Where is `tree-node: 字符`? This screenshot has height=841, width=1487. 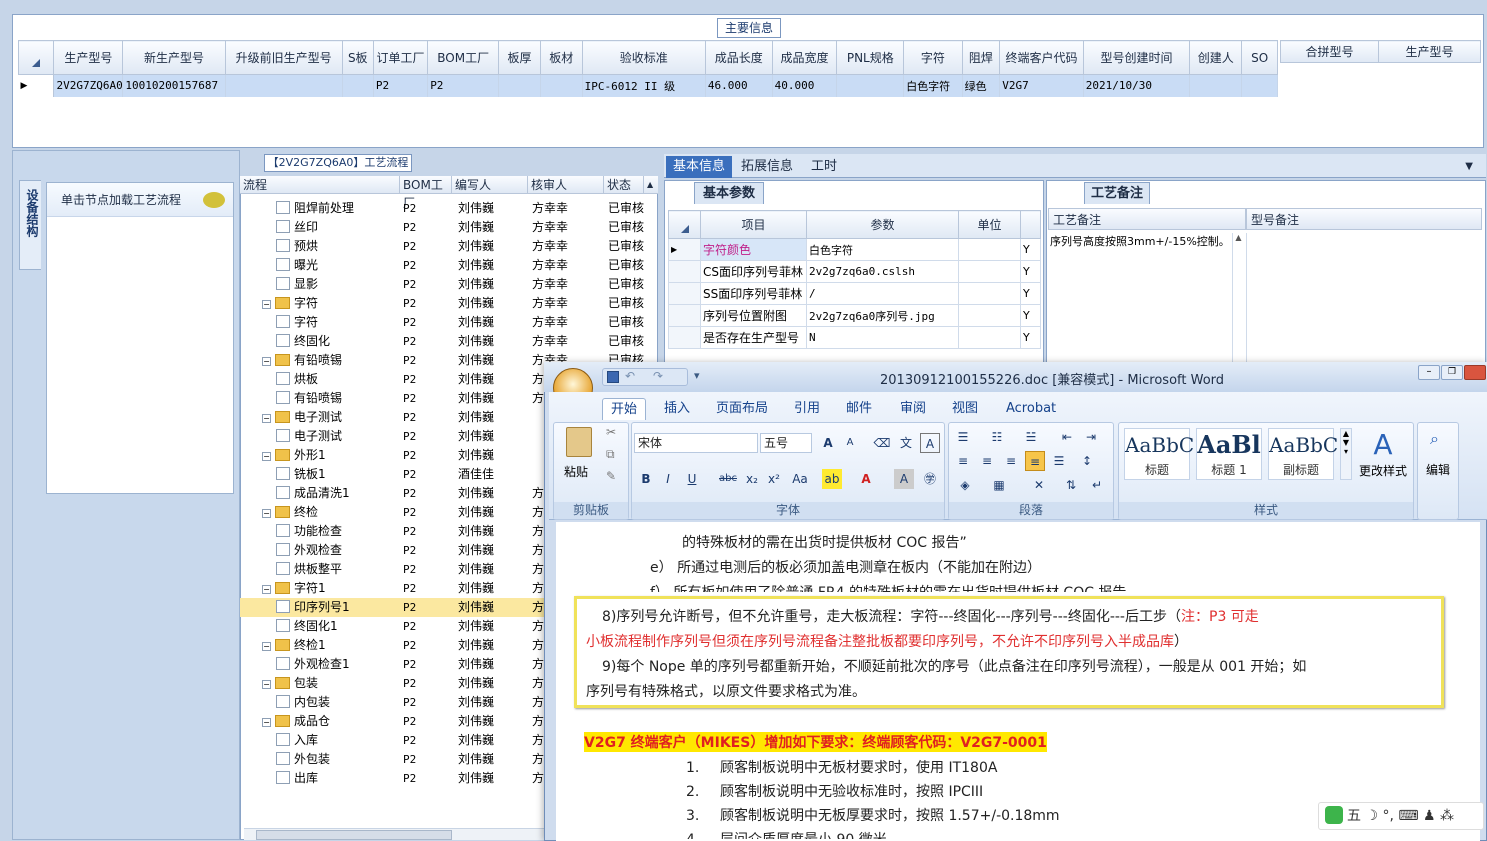
tree-node: 字符 is located at coordinates (297, 322).